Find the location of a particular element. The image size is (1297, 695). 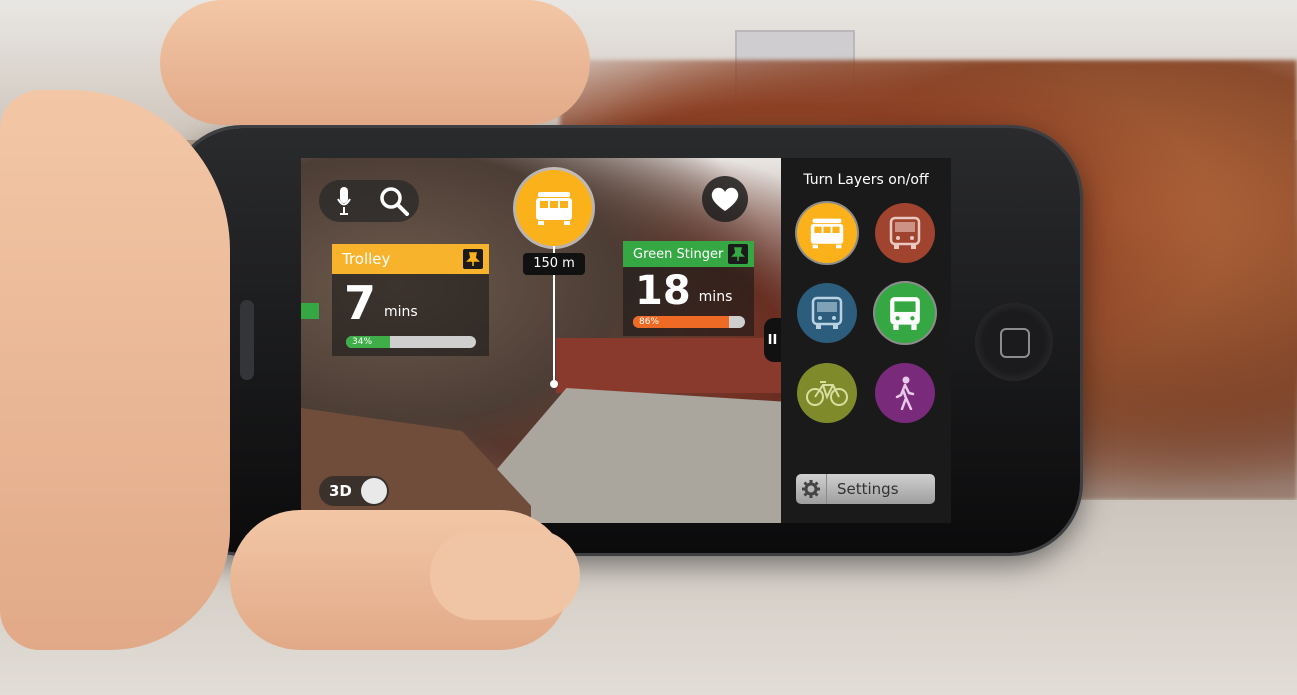

hand-fingers-top is located at coordinates (375, 62).